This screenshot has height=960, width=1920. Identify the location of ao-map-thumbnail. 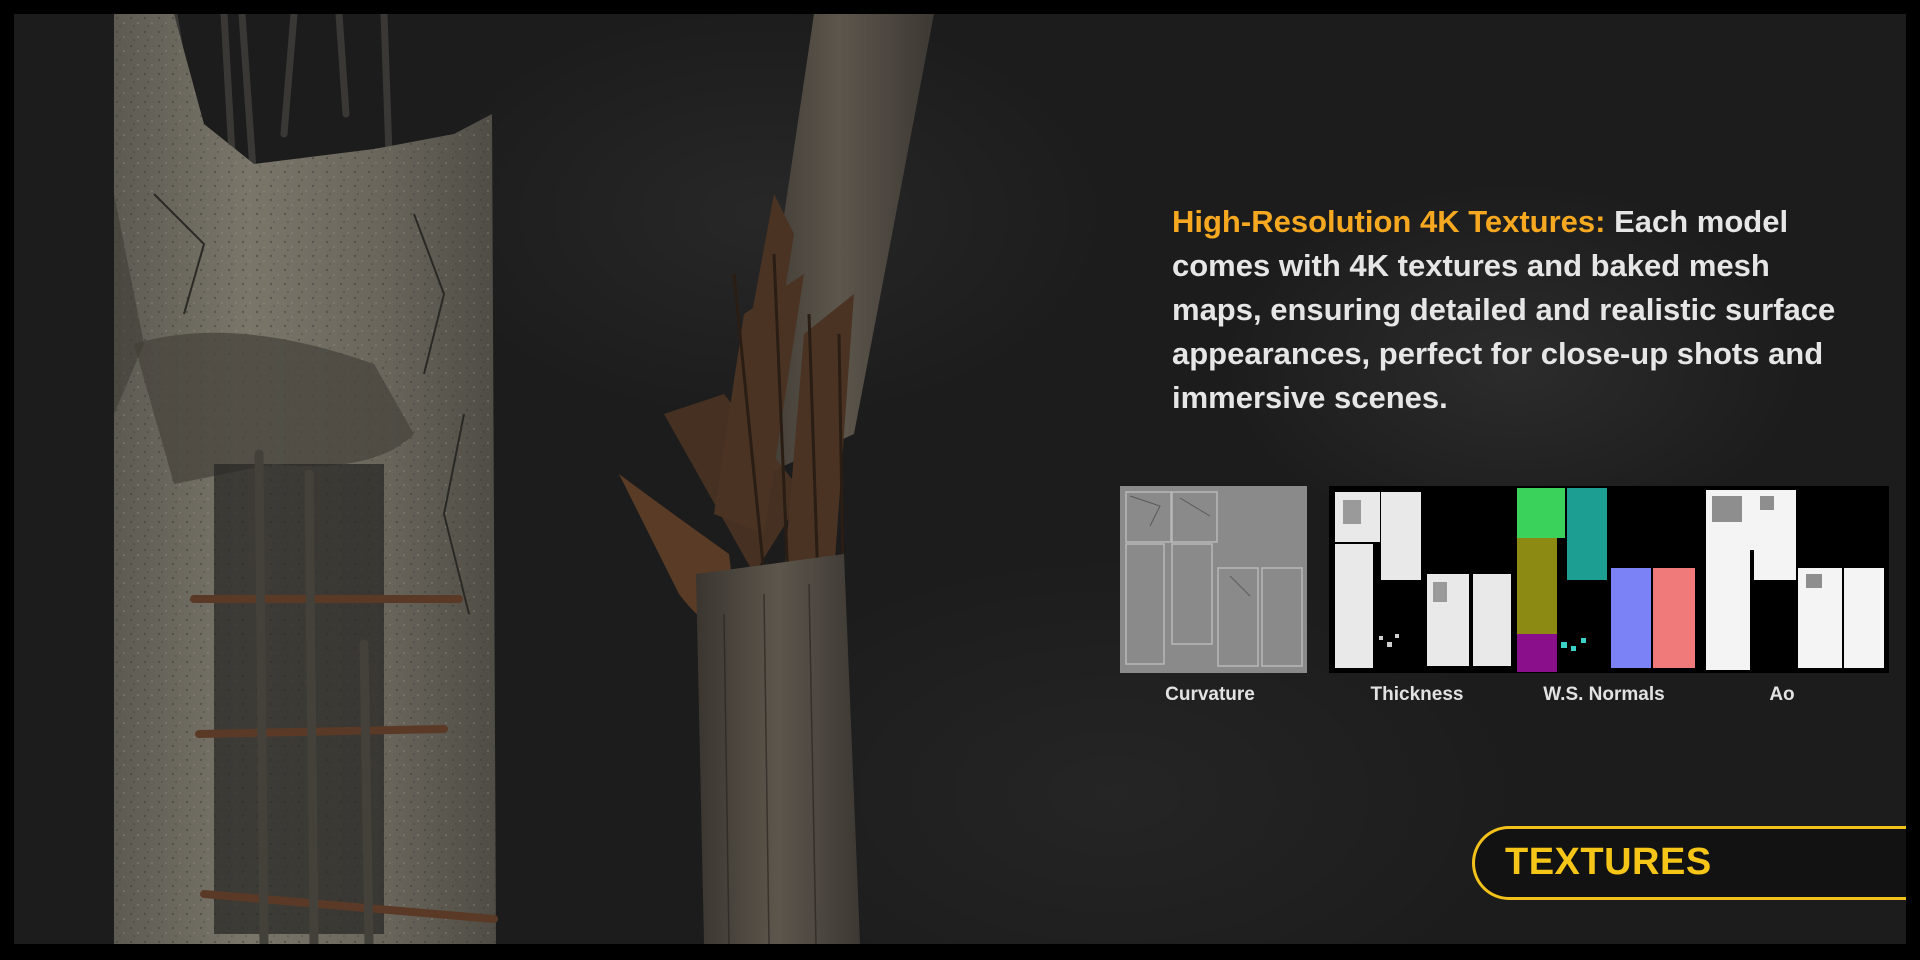
(1795, 579).